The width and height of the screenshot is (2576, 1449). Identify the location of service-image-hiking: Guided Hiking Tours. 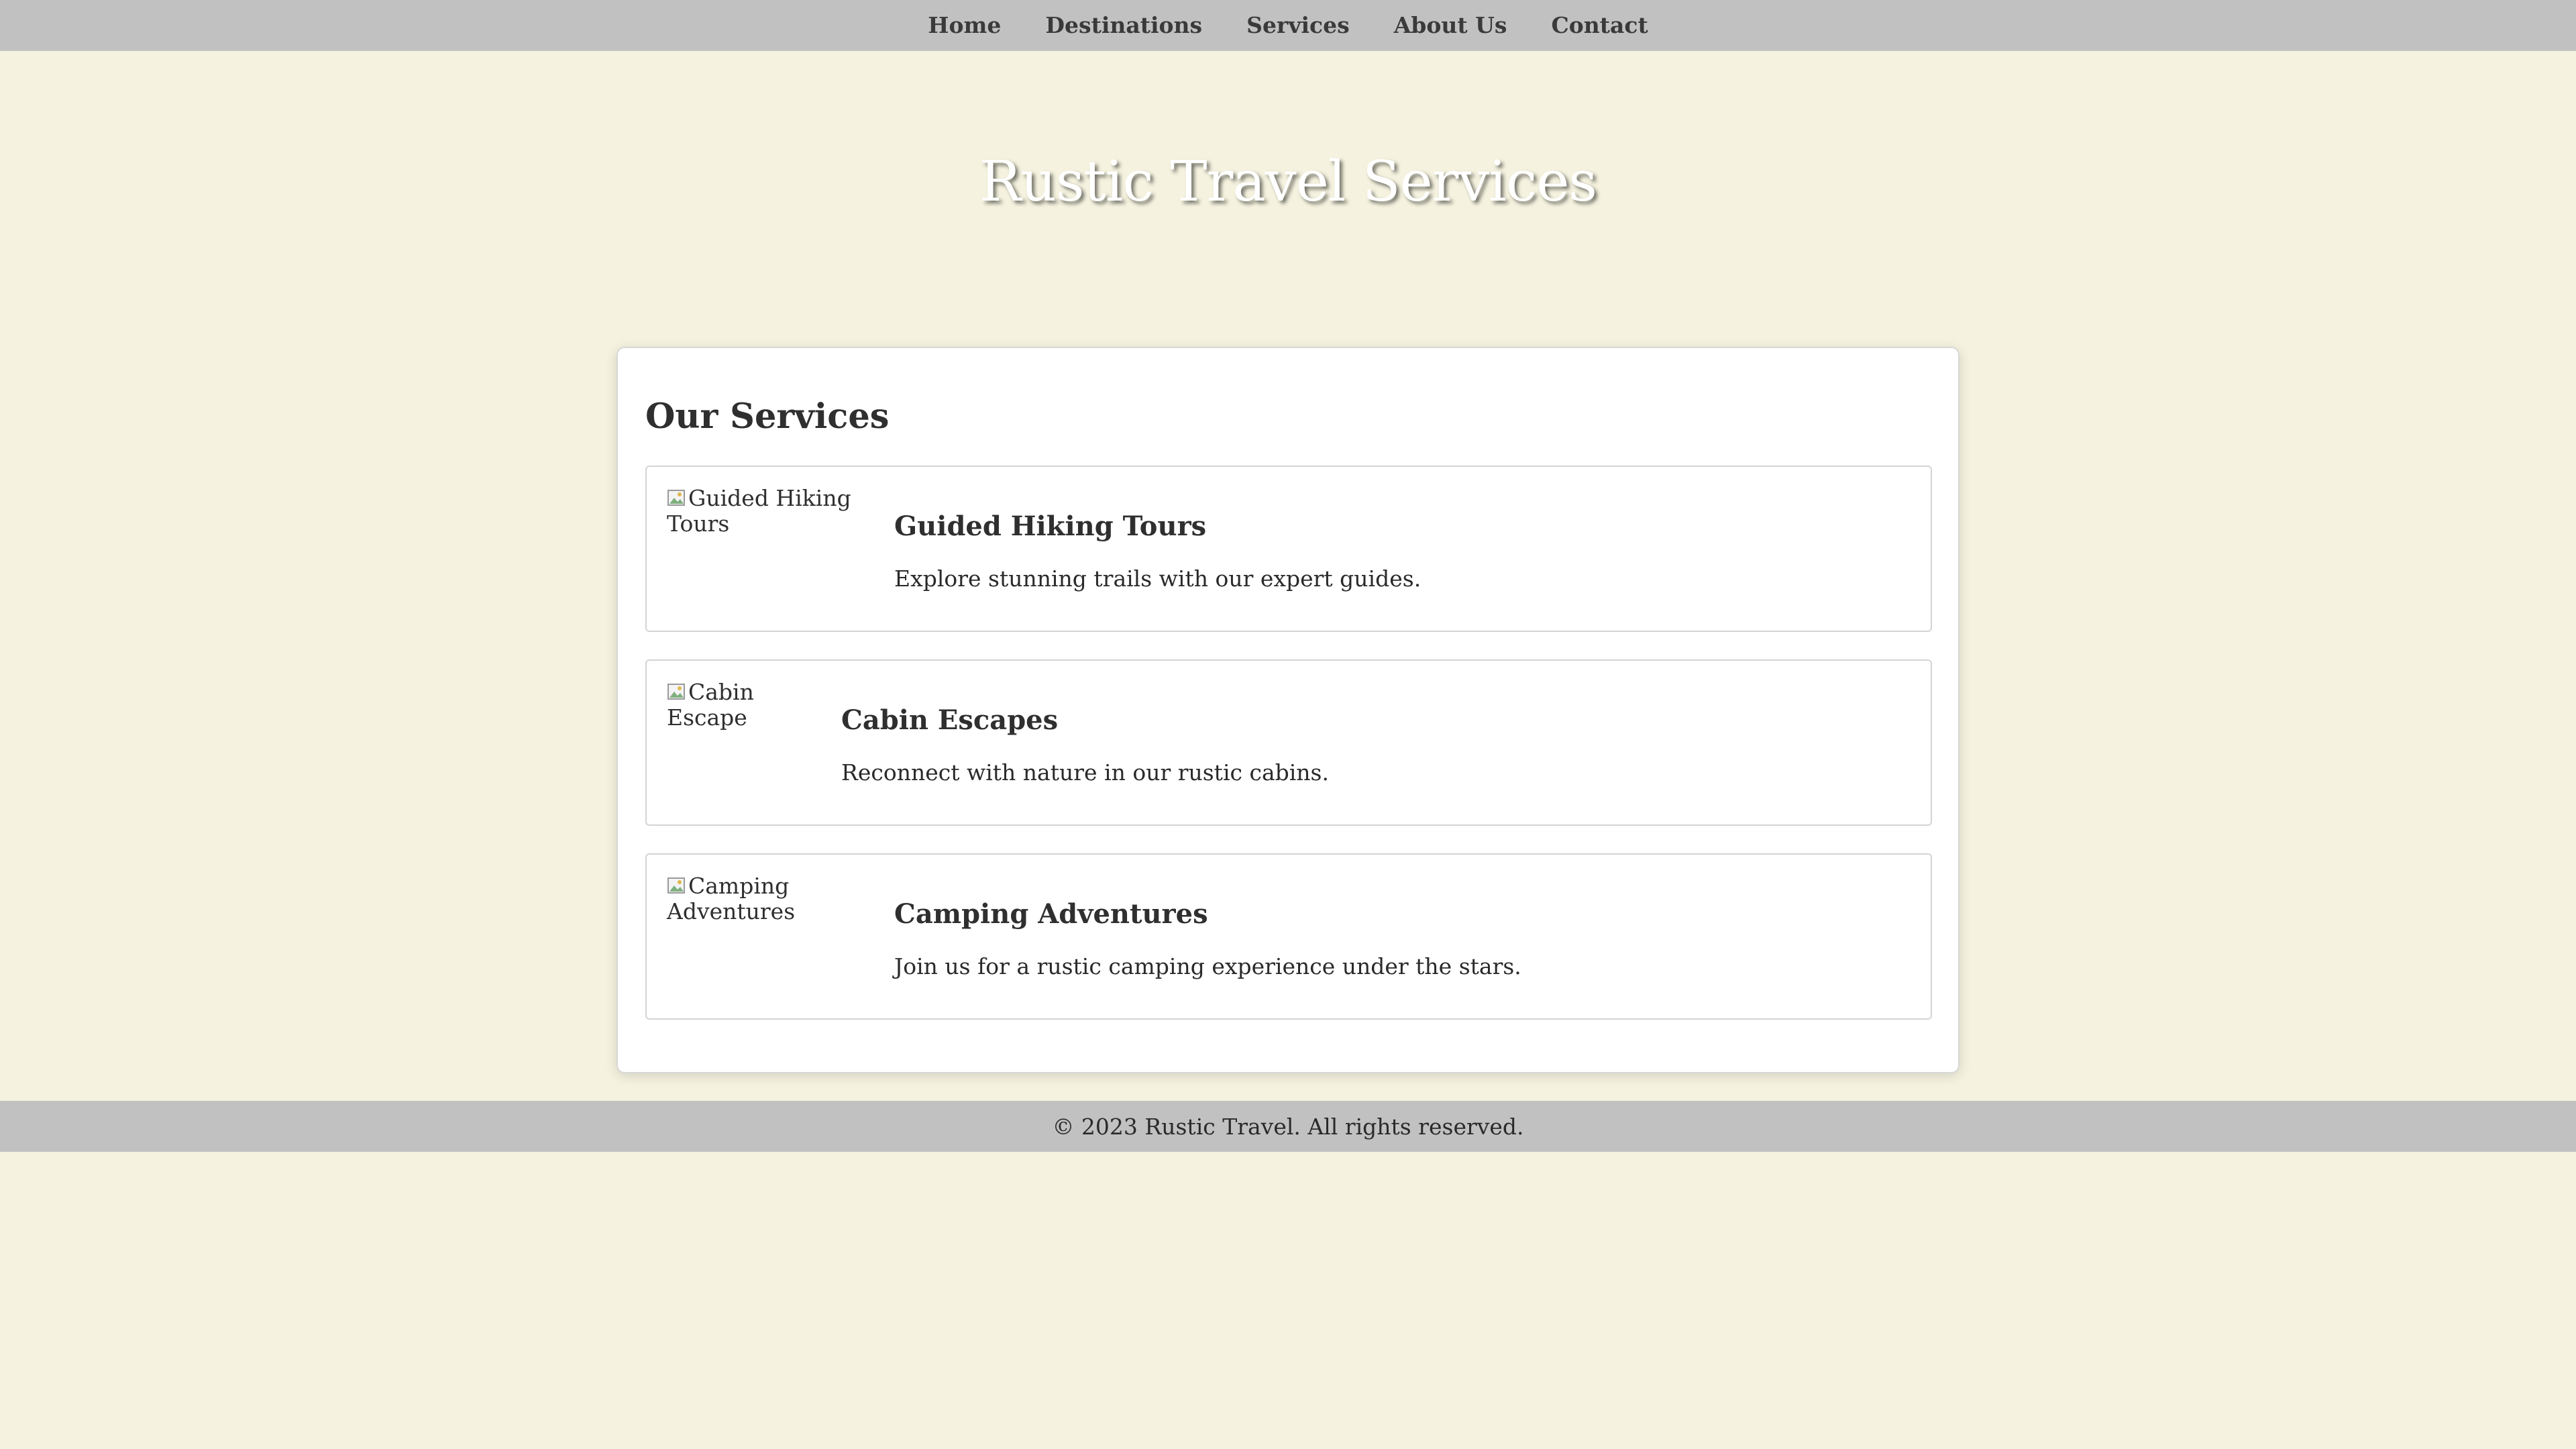
(761, 511).